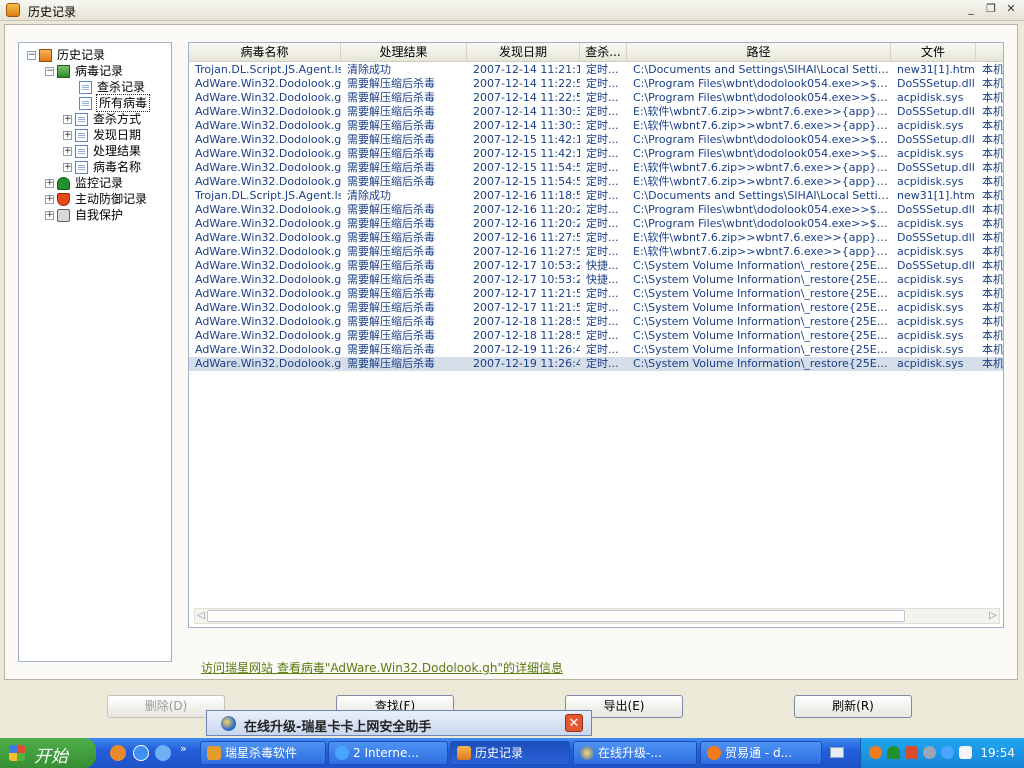 The image size is (1024, 768). I want to click on umbrella-icon, so click(63, 183).